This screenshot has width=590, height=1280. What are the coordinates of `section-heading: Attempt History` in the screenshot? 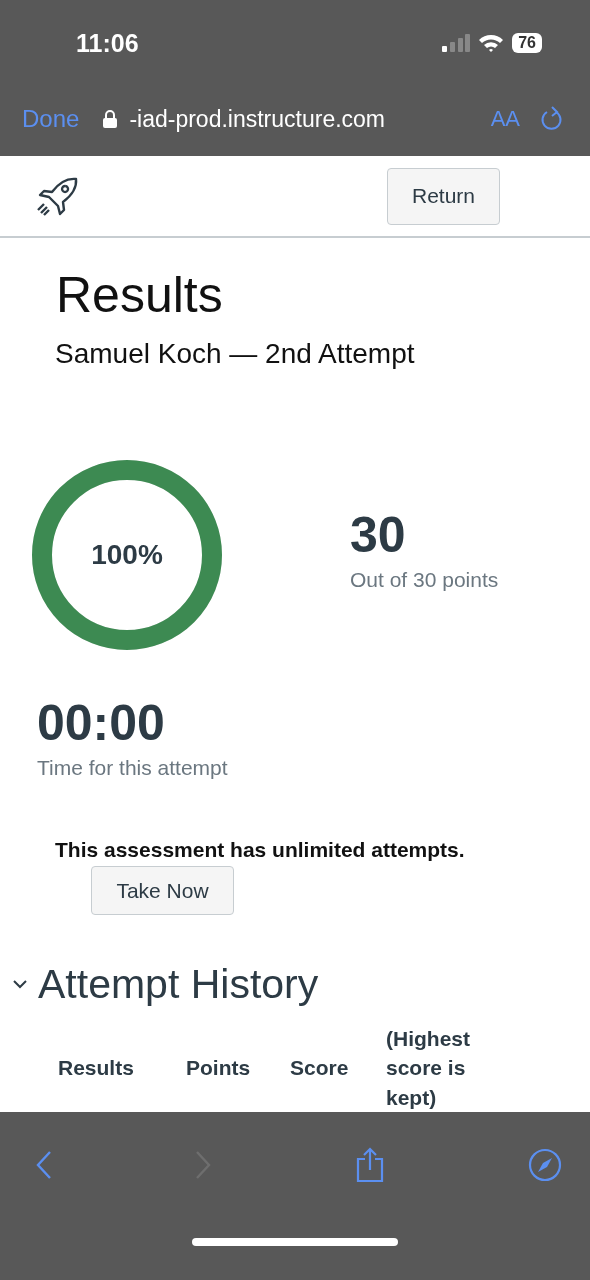 It's located at (178, 984).